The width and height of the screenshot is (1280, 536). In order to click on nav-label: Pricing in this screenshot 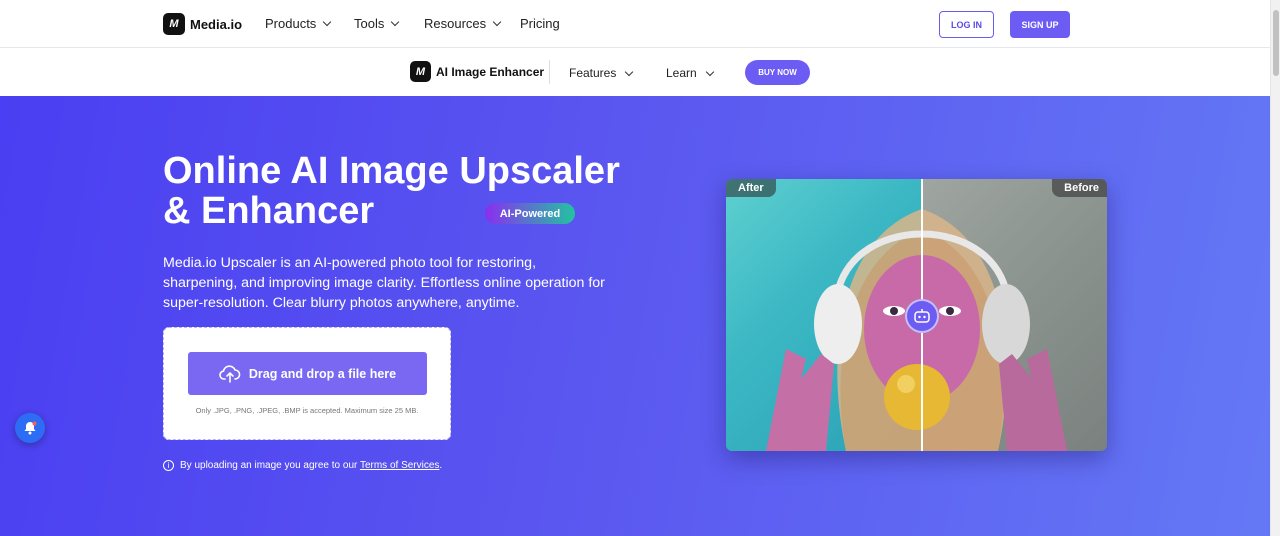, I will do `click(540, 23)`.